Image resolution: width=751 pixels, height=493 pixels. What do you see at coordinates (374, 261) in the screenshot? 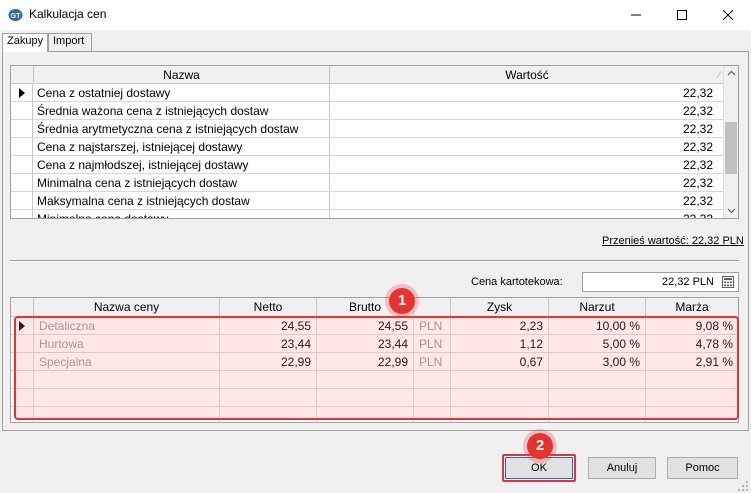
I see `section-divider` at bounding box center [374, 261].